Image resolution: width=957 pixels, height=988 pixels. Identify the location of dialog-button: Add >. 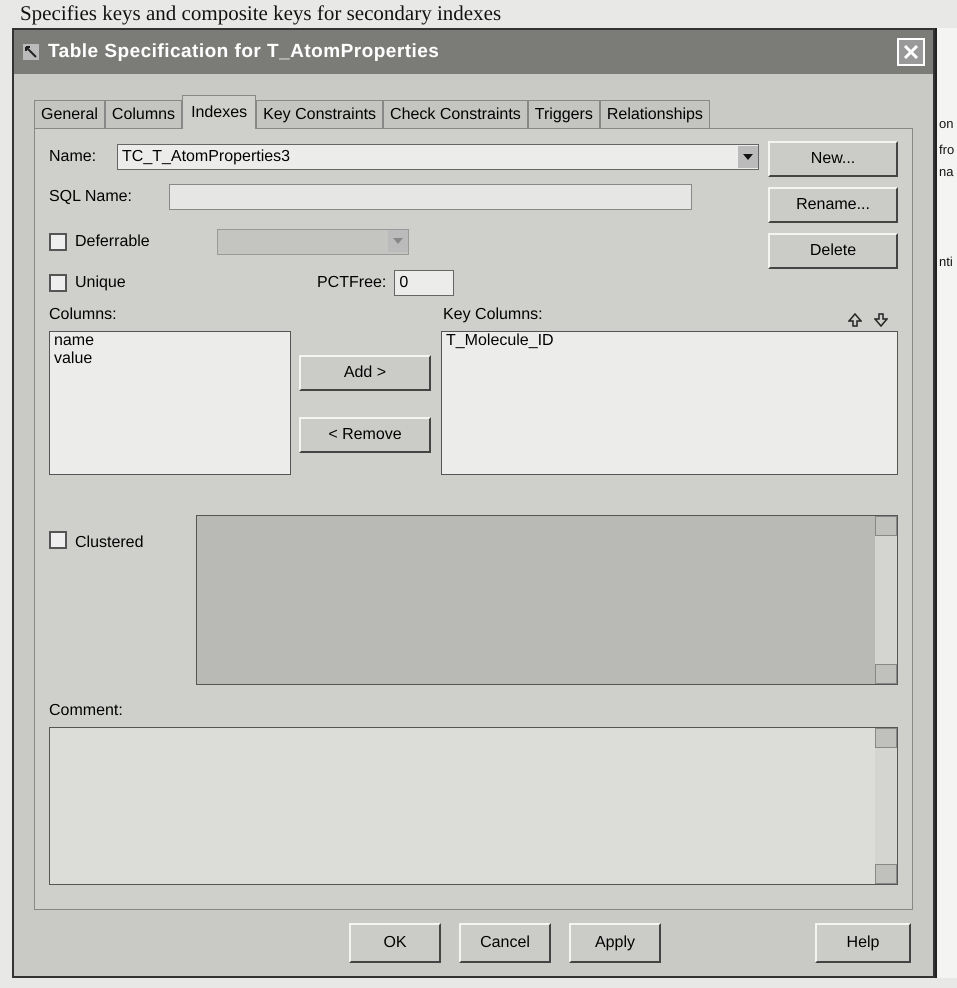
(365, 373).